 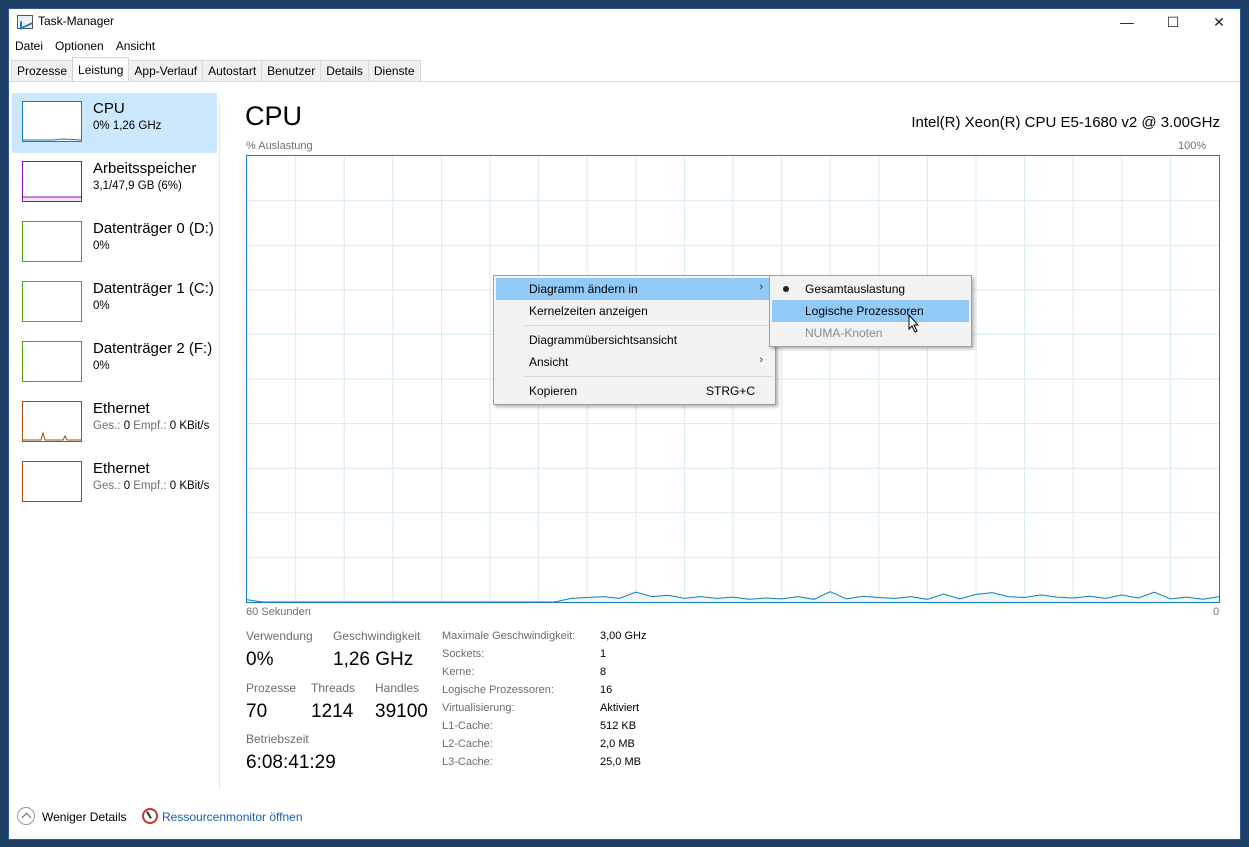 I want to click on menu-item-change-graph: Diagramm ändern in ›, so click(x=634, y=289).